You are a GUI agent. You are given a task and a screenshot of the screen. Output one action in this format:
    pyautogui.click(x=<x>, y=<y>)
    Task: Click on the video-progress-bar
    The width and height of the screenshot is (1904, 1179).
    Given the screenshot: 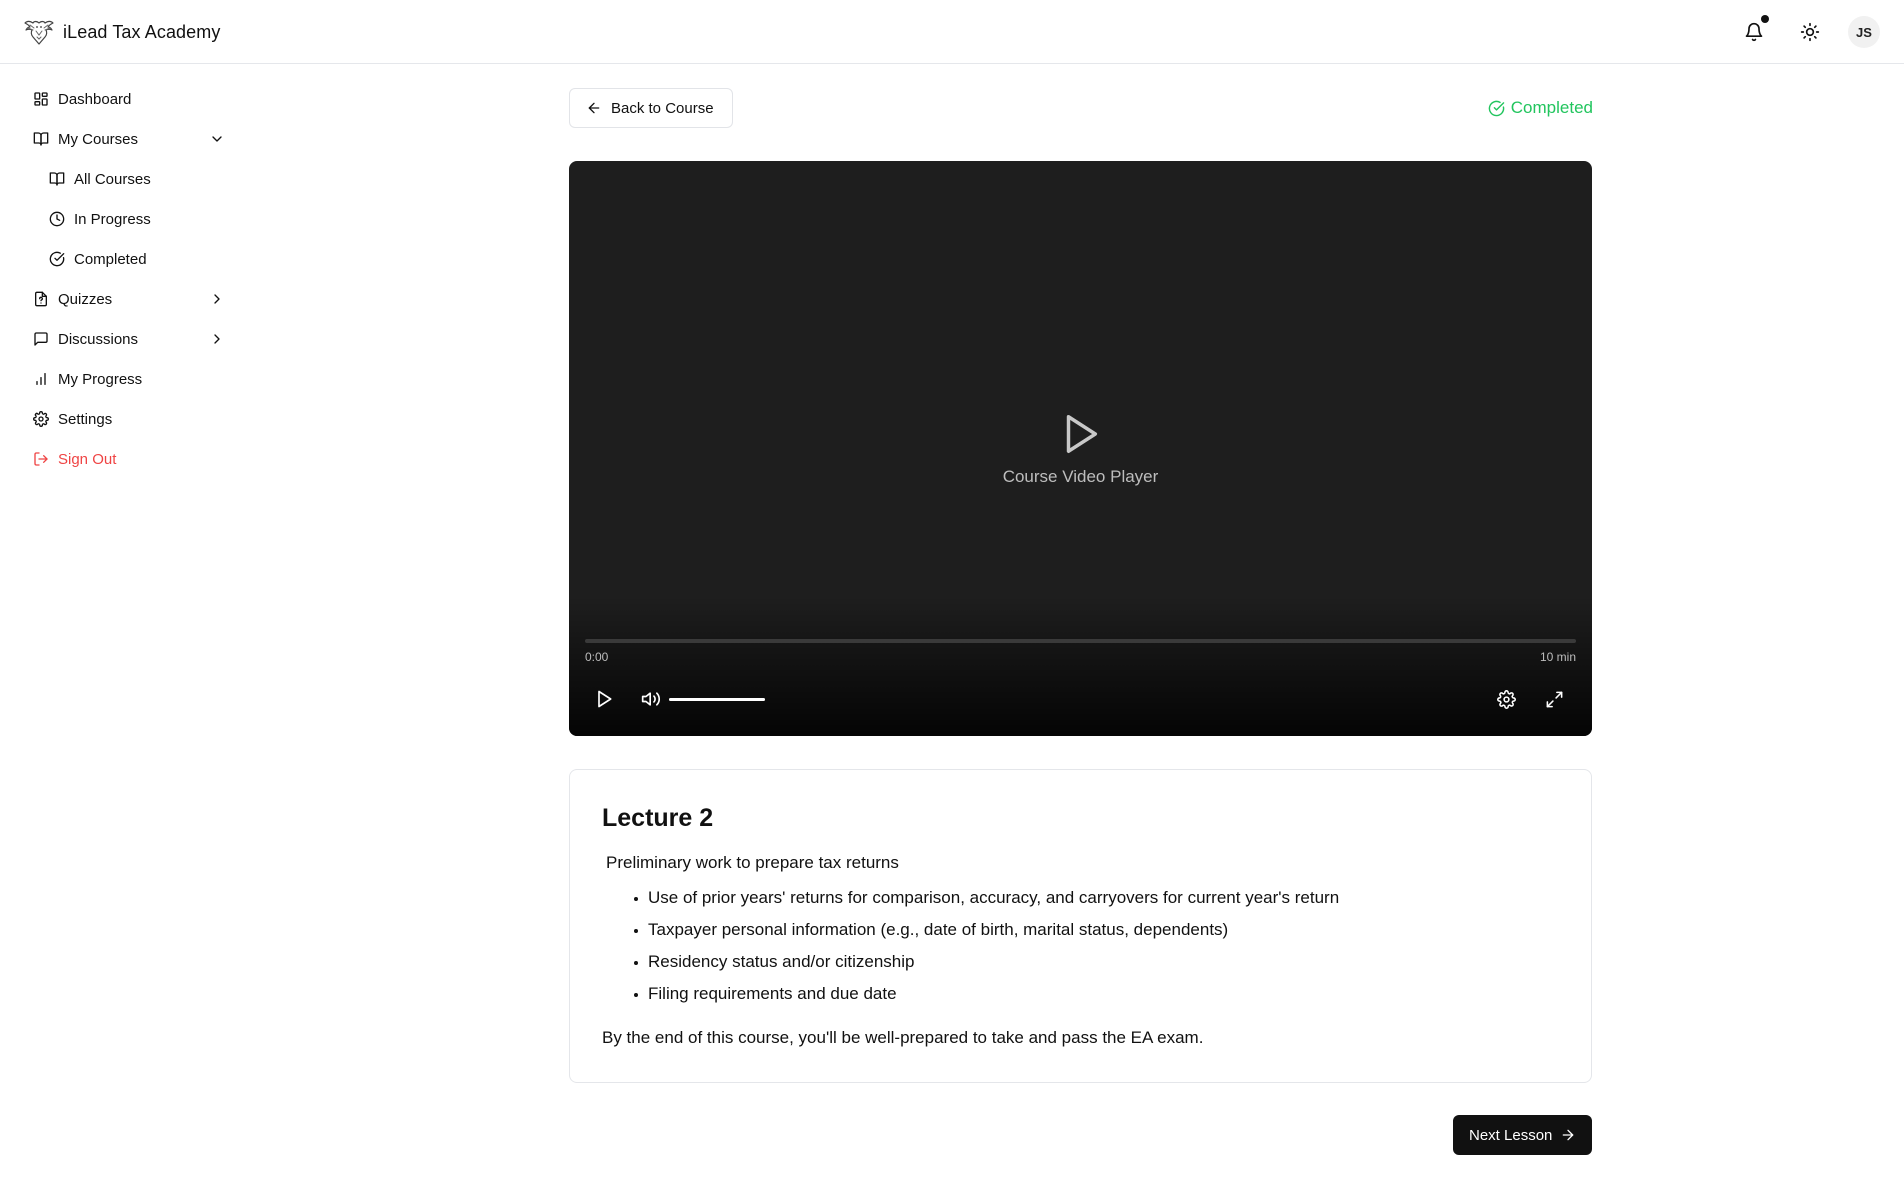 What is the action you would take?
    pyautogui.click(x=1080, y=641)
    